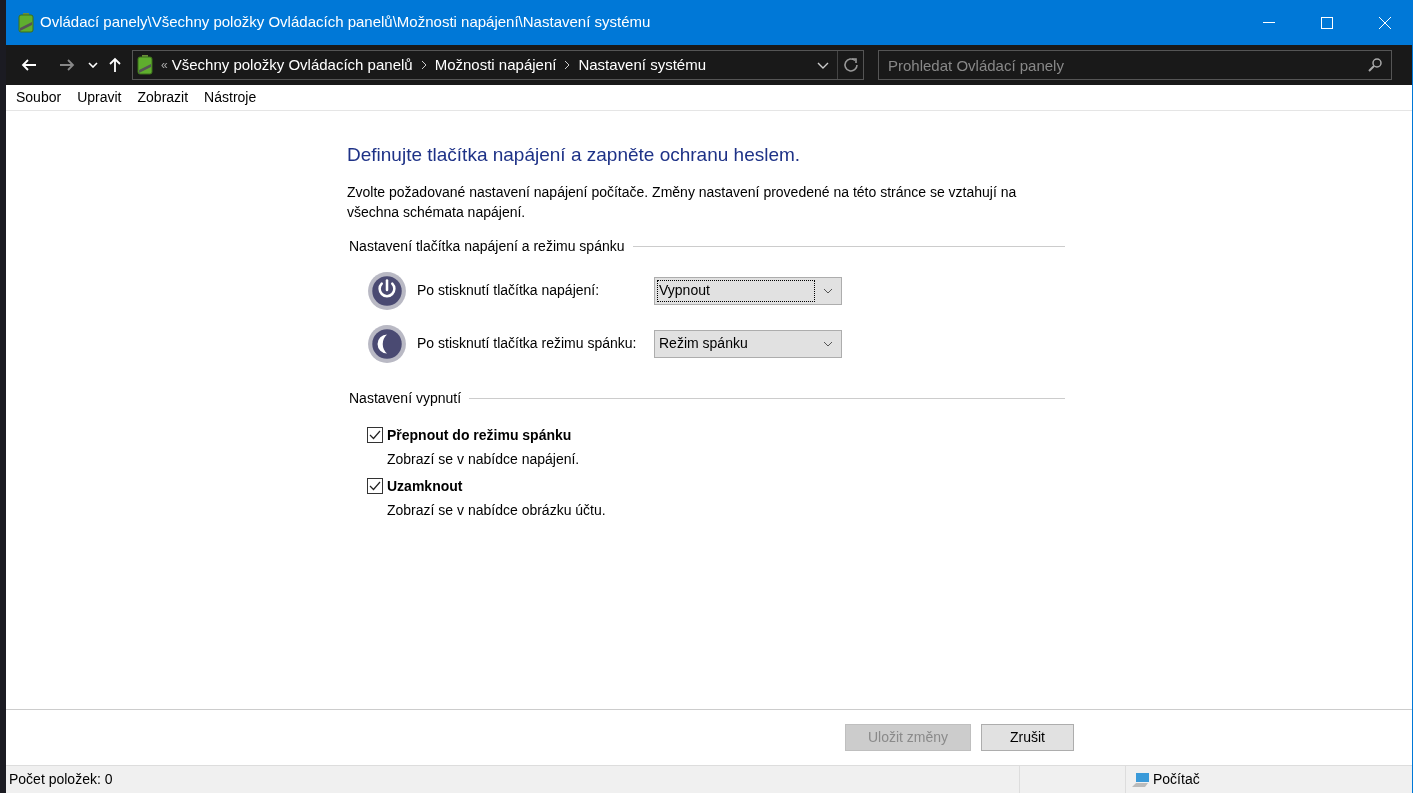  I want to click on action-dropdown: Vypnout, so click(748, 290).